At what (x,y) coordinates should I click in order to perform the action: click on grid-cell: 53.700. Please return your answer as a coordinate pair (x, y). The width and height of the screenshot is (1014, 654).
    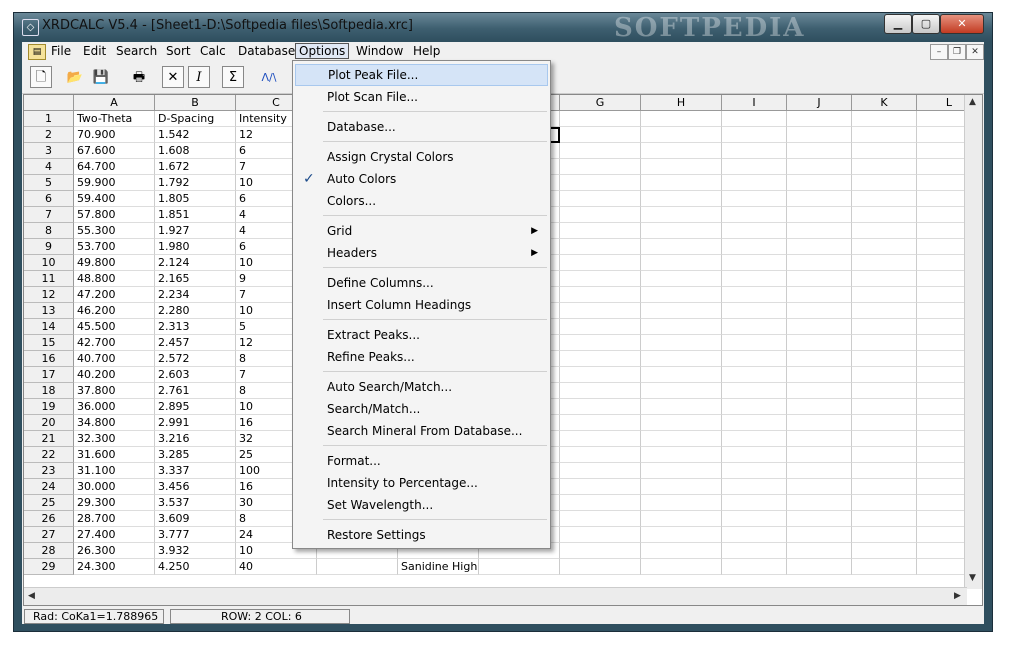
    Looking at the image, I should click on (114, 247).